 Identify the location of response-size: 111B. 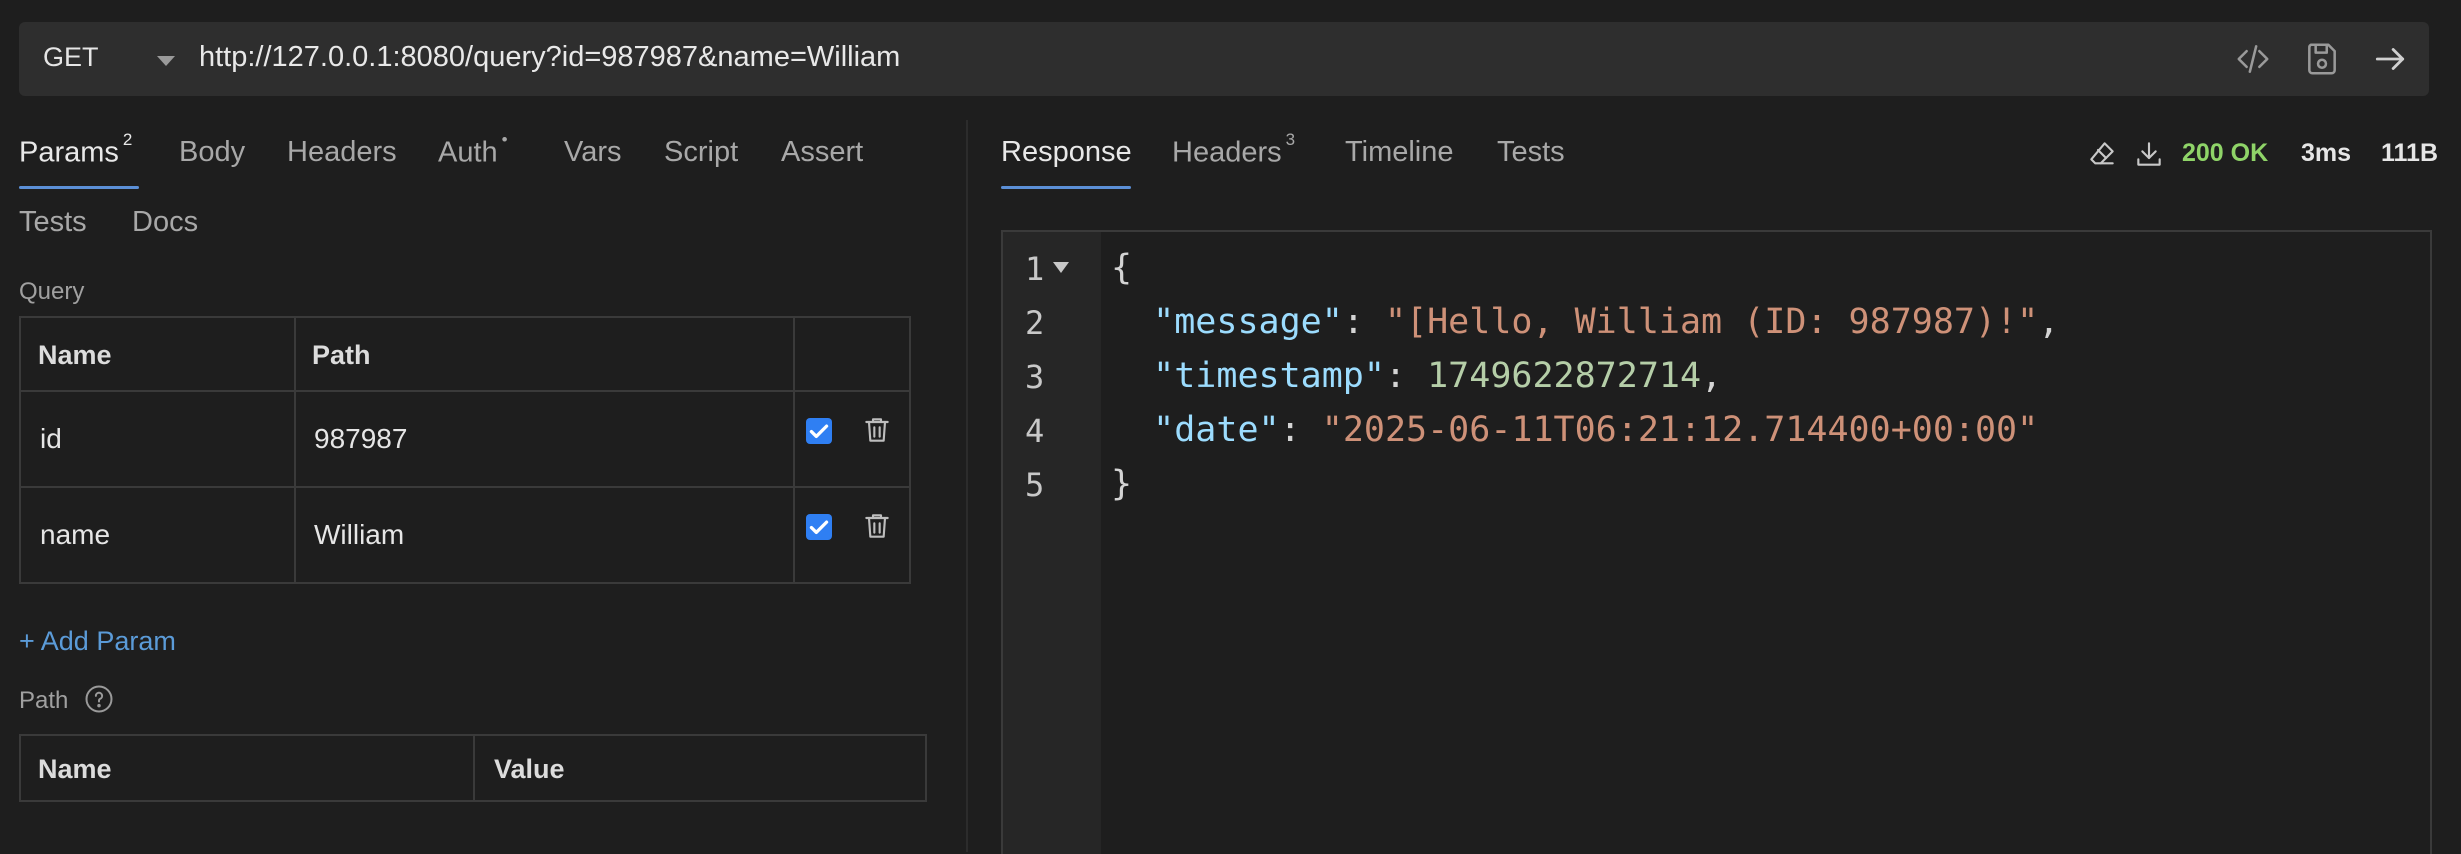
(2410, 153).